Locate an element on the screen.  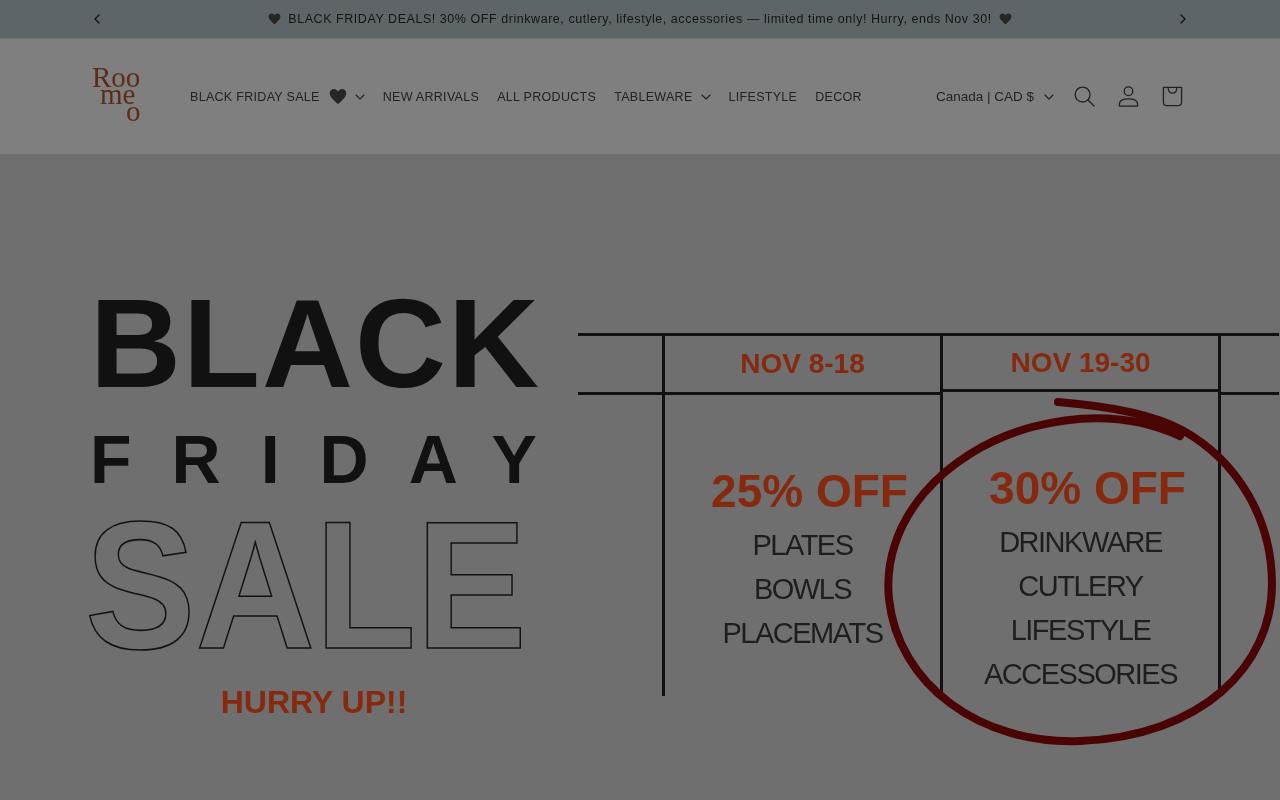
search-icon is located at coordinates (1084, 96).